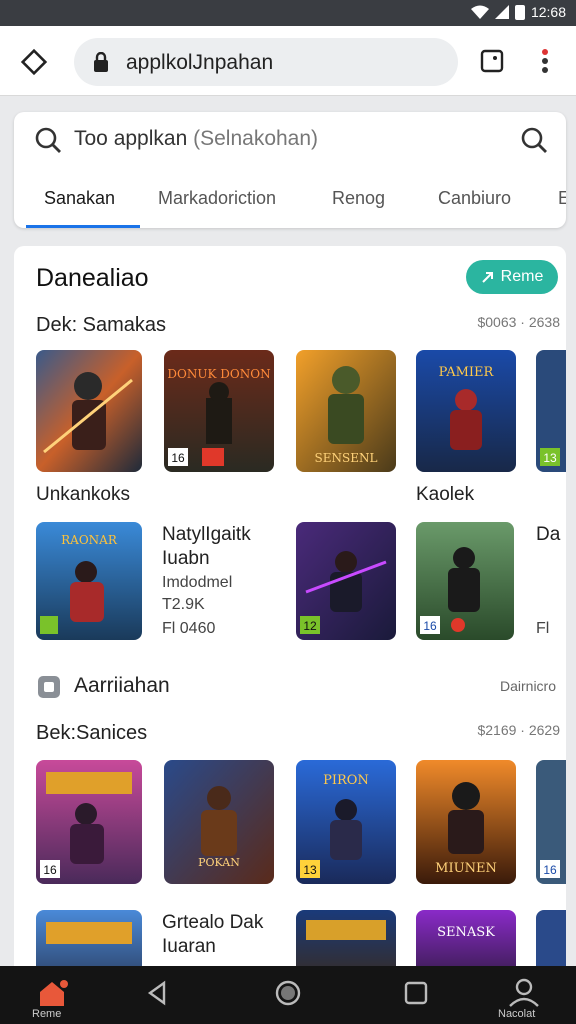 Image resolution: width=576 pixels, height=1024 pixels. What do you see at coordinates (550, 870) in the screenshot?
I see `tile-13-age: 16` at bounding box center [550, 870].